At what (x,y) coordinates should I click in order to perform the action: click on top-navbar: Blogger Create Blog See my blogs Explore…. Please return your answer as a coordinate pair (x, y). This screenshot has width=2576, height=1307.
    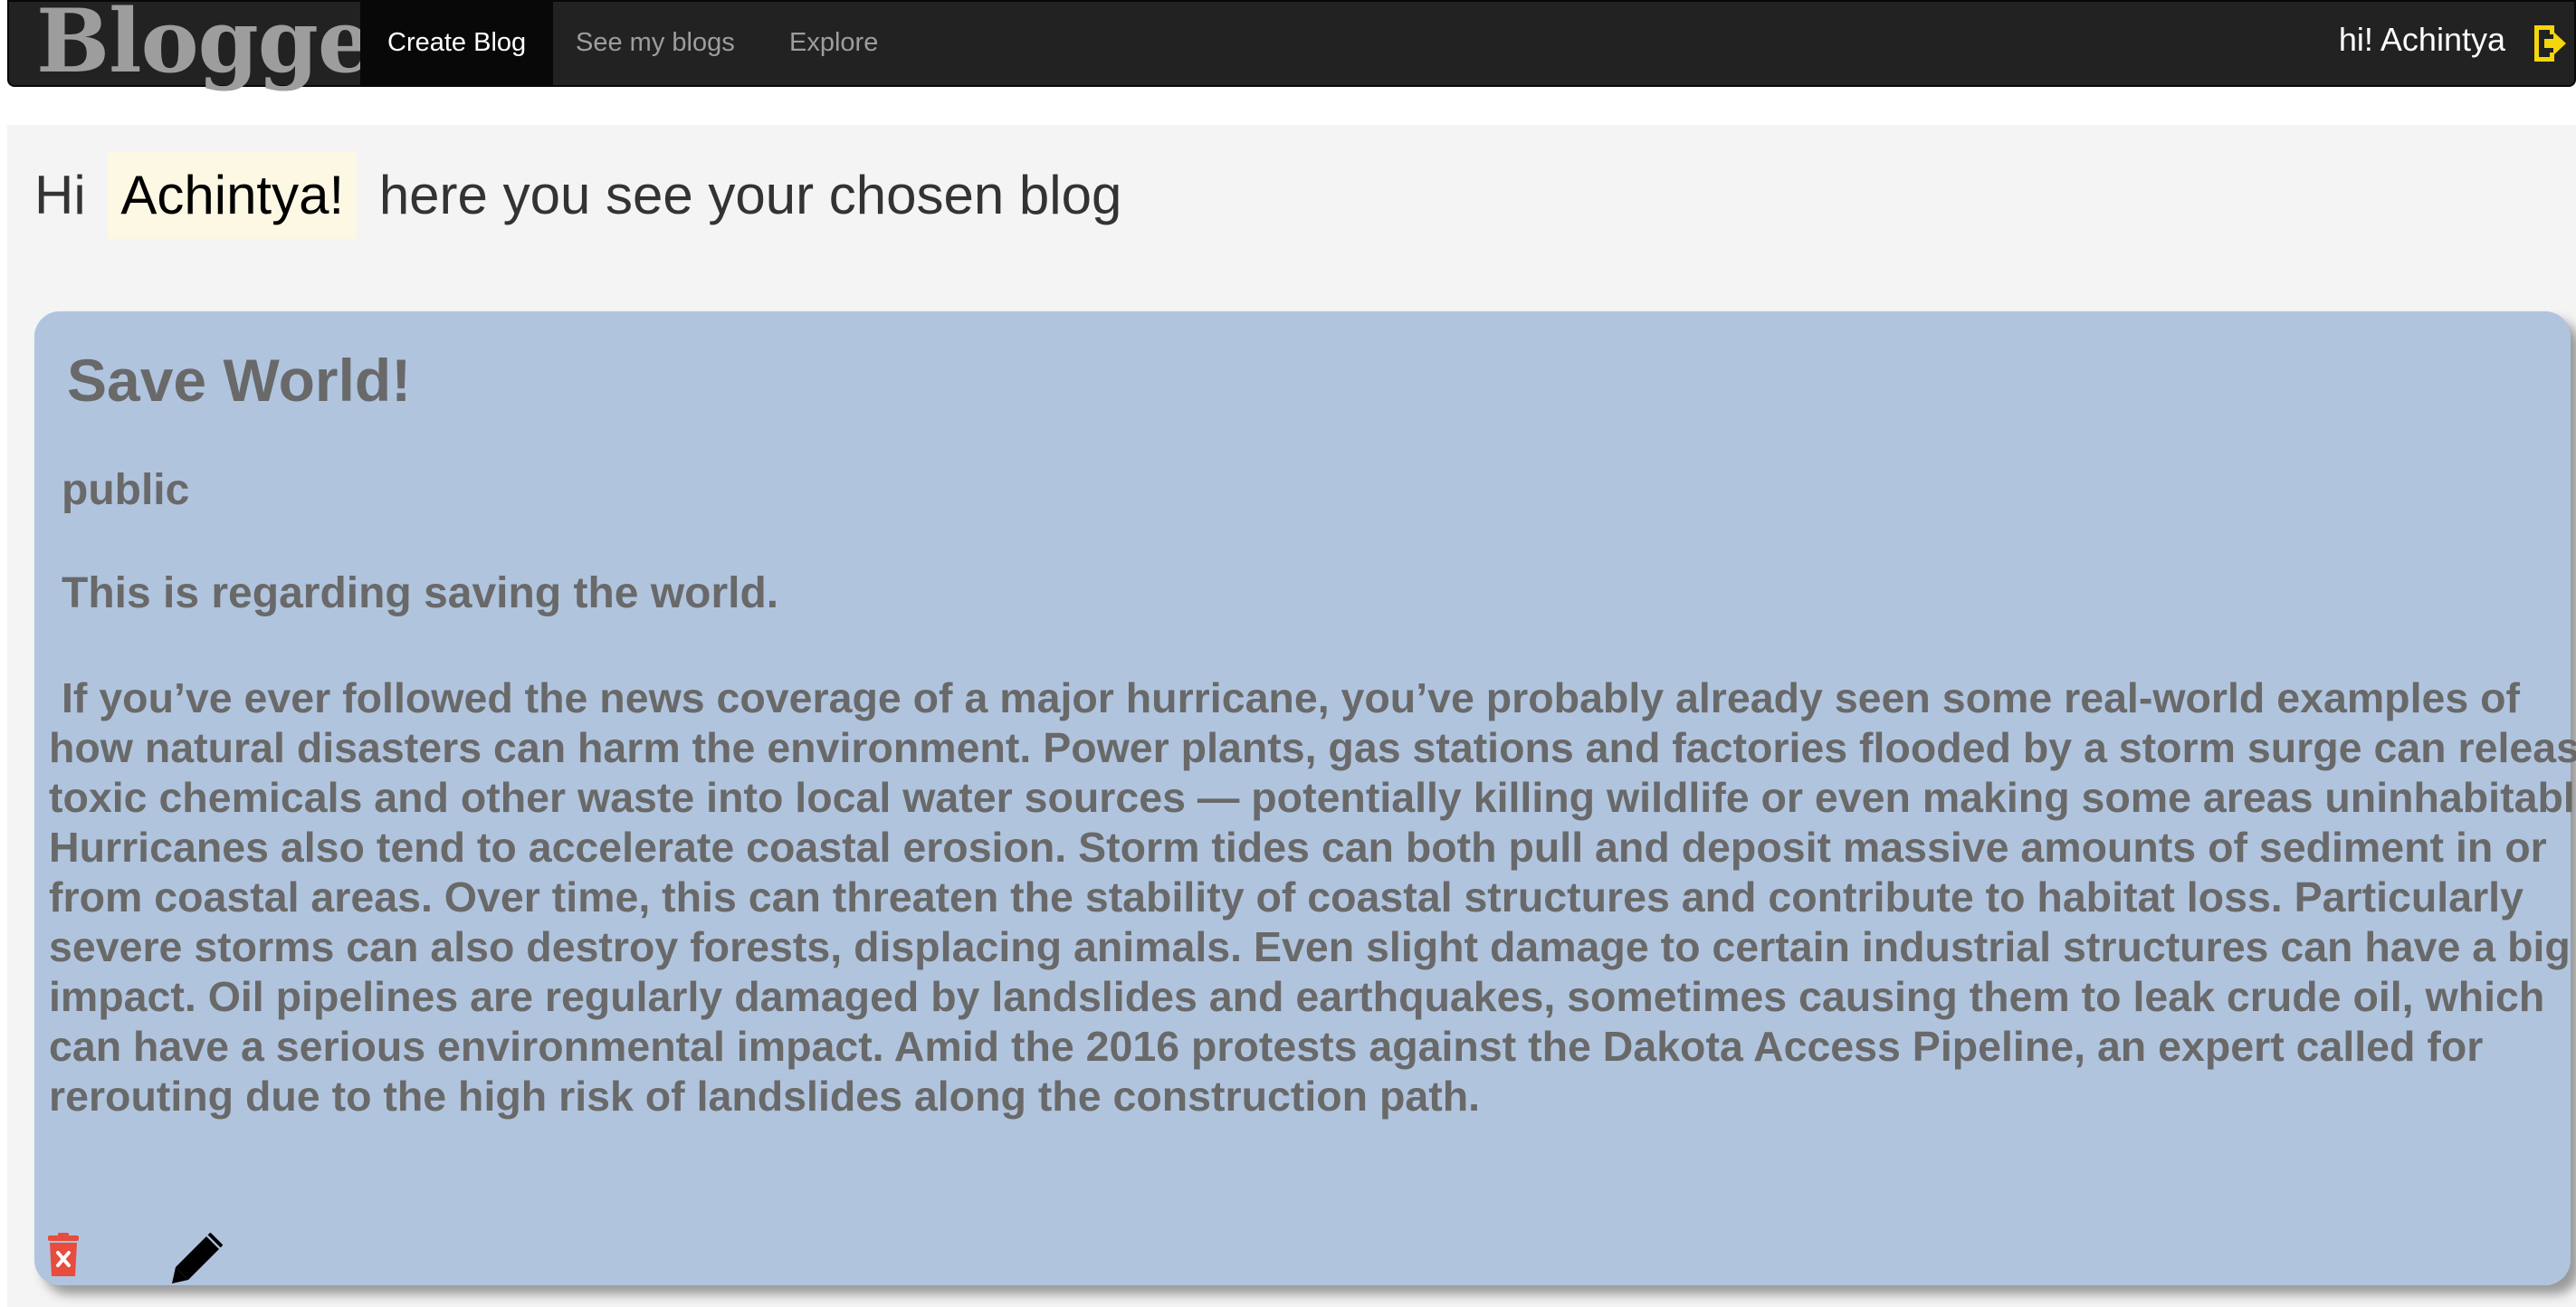
    Looking at the image, I should click on (1291, 43).